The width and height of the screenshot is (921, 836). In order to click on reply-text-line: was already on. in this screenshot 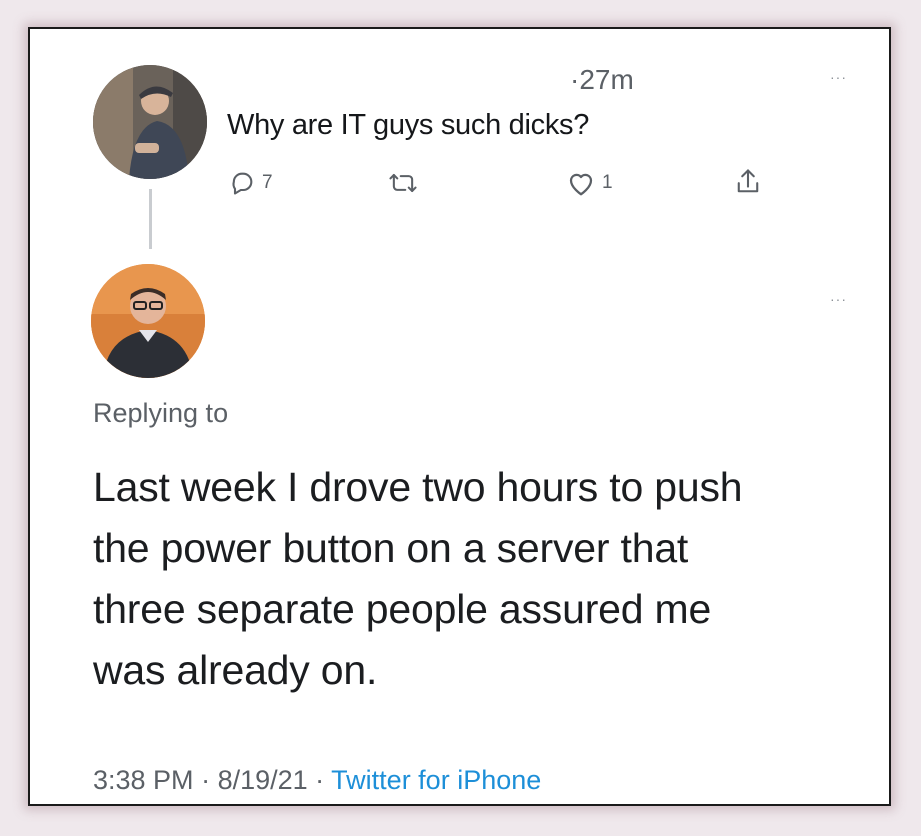, I will do `click(235, 670)`.